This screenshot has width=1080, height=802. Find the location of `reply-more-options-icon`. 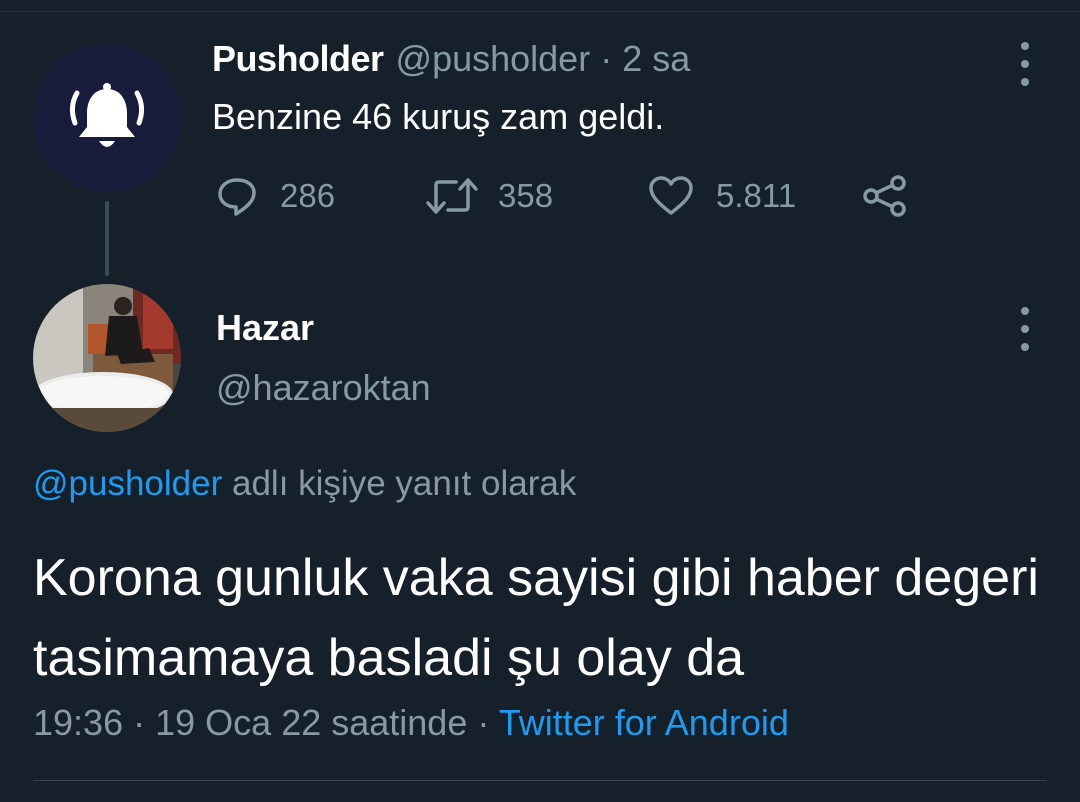

reply-more-options-icon is located at coordinates (1025, 329).